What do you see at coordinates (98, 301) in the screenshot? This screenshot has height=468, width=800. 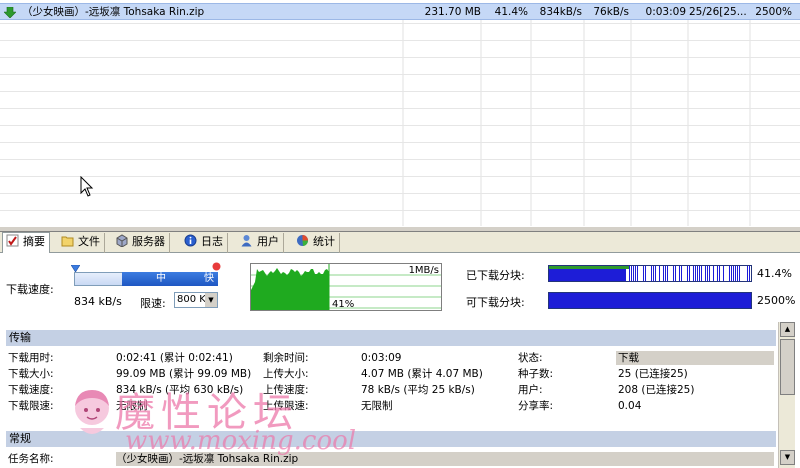 I see `download-speed-value: 834 kB/s` at bounding box center [98, 301].